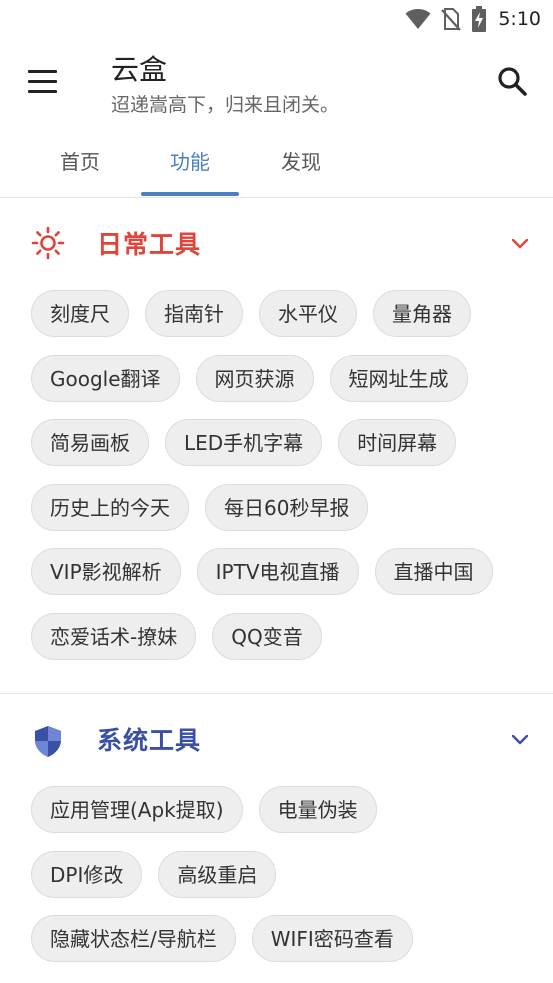  What do you see at coordinates (276, 19) in the screenshot?
I see `status-bar: 5:10` at bounding box center [276, 19].